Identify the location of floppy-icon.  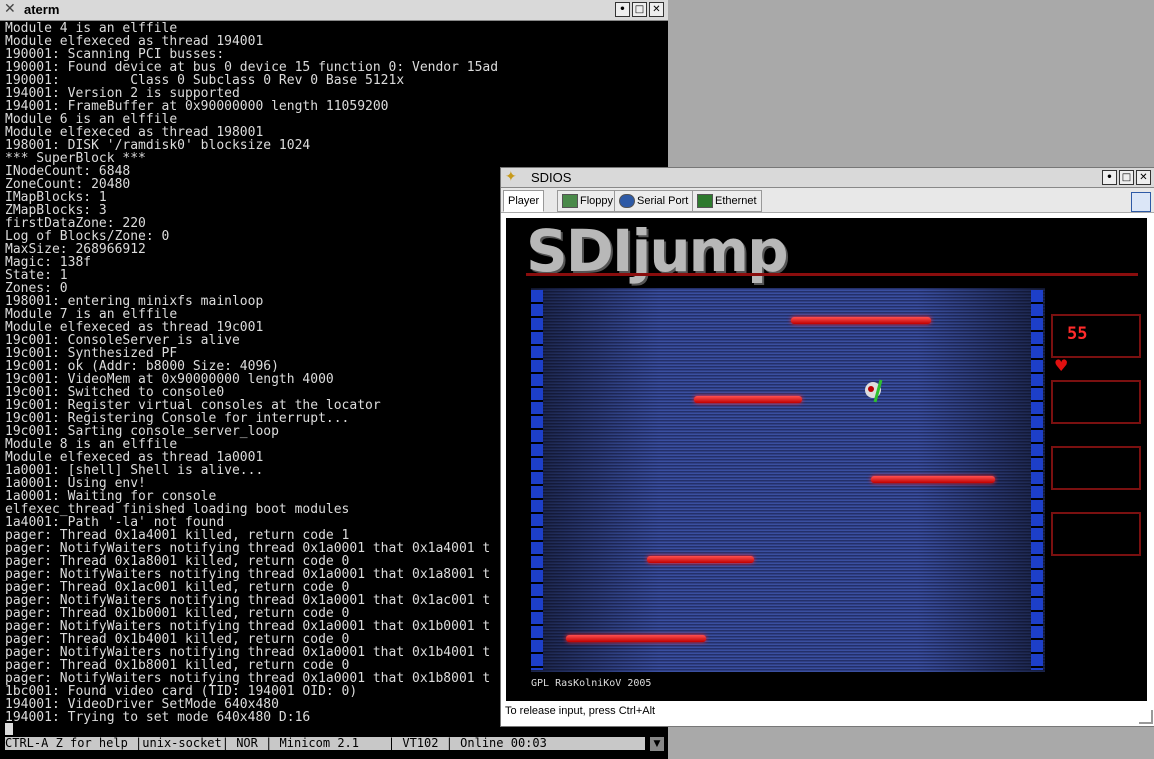
(570, 201).